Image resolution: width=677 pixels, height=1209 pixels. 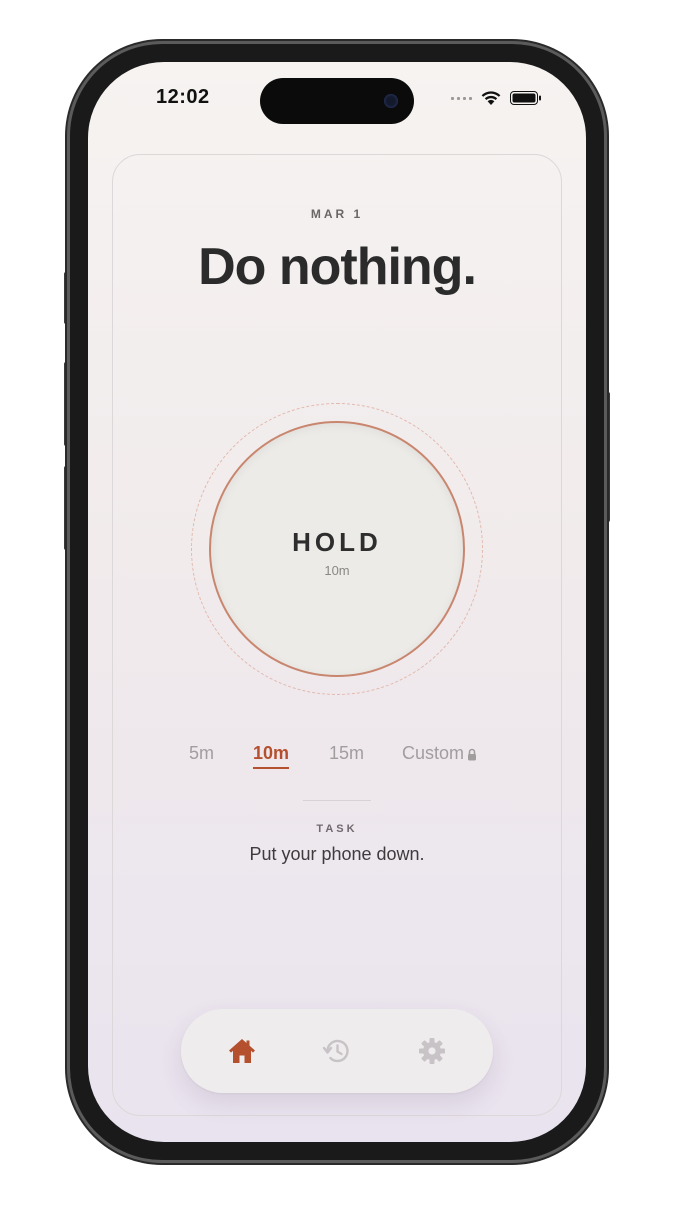 What do you see at coordinates (433, 753) in the screenshot?
I see `duration-option-custom-label: Custom` at bounding box center [433, 753].